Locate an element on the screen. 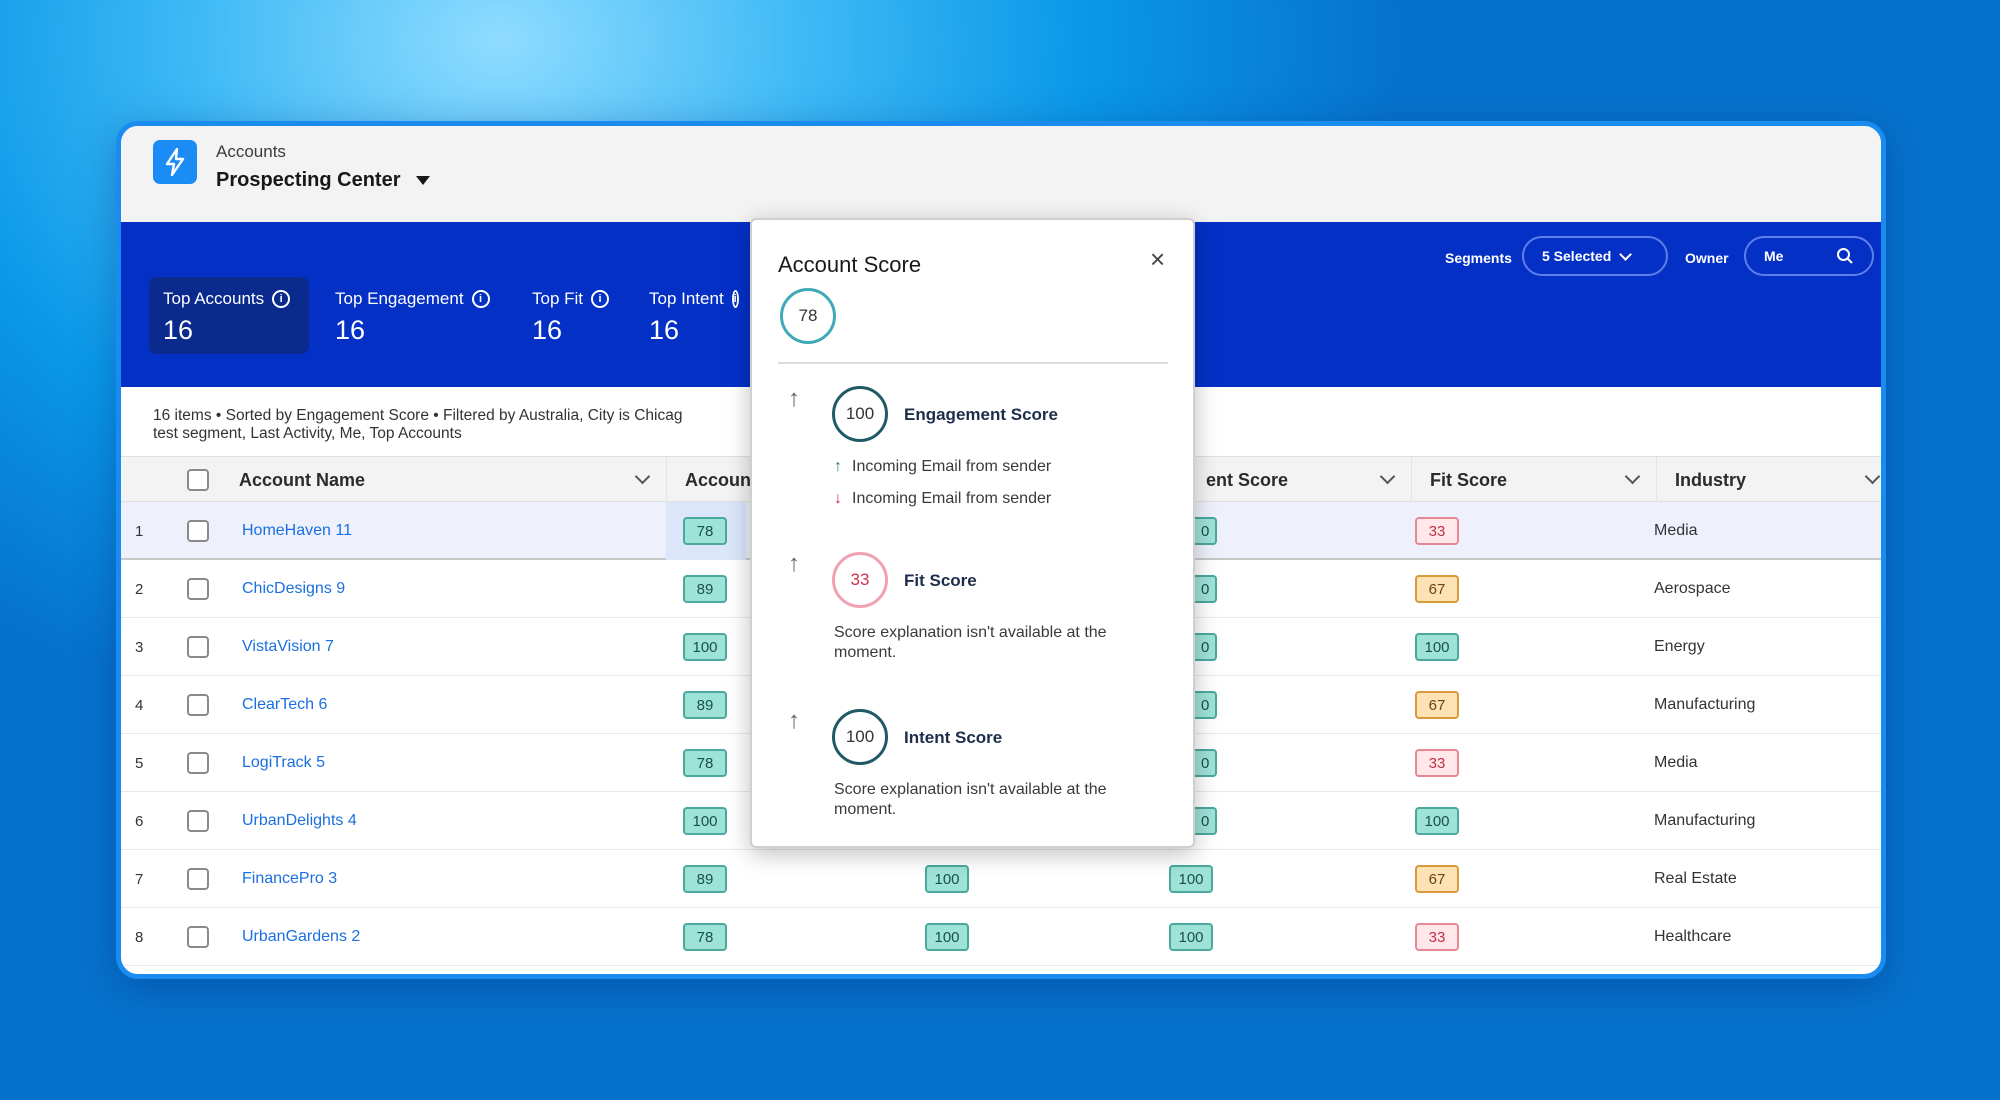  close-icon: × is located at coordinates (1157, 259).